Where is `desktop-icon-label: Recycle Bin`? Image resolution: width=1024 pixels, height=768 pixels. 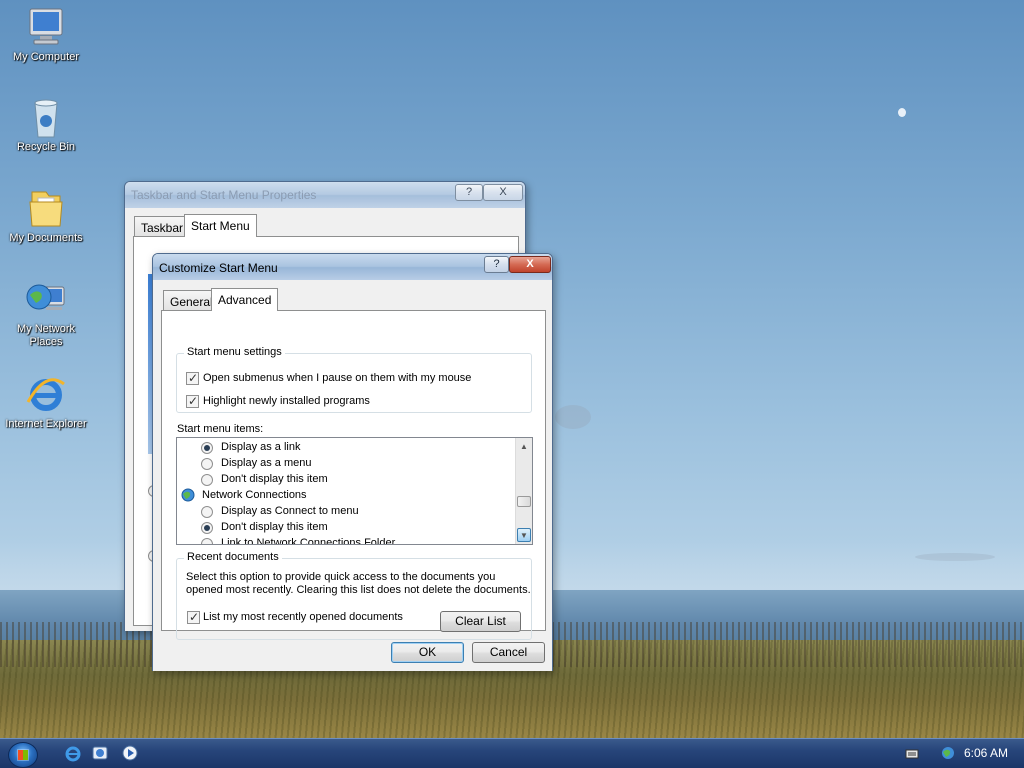
desktop-icon-label: Recycle Bin is located at coordinates (46, 147).